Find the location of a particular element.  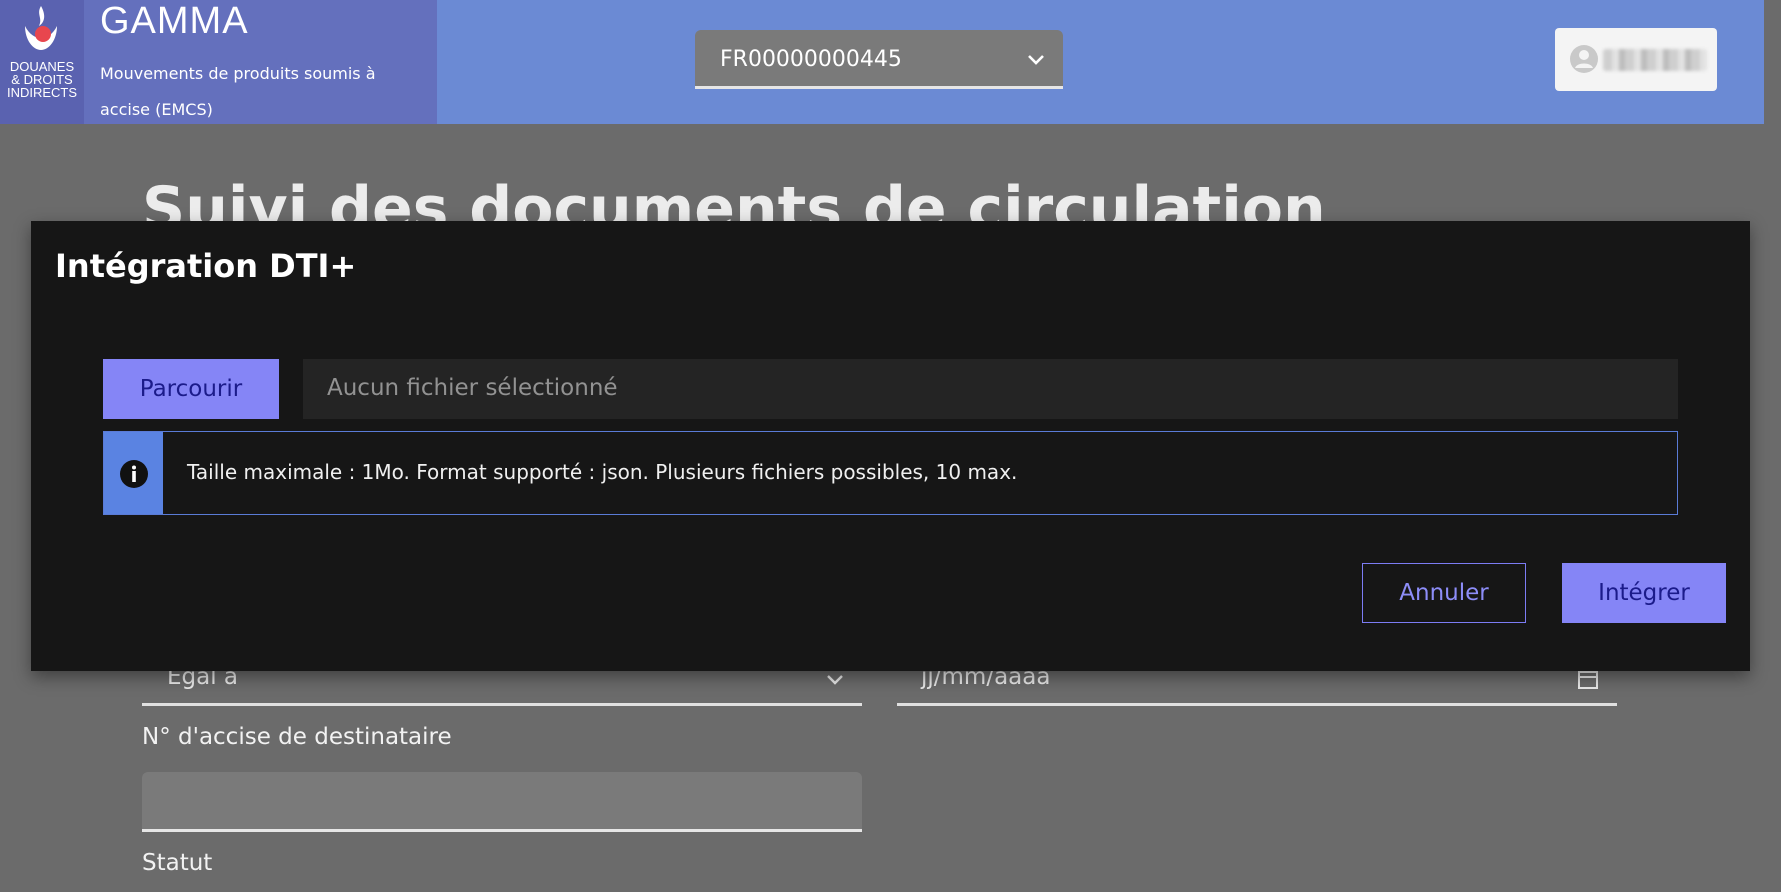

douane-logo: DOUANES & DROITS INDIRECTS is located at coordinates (42, 62).